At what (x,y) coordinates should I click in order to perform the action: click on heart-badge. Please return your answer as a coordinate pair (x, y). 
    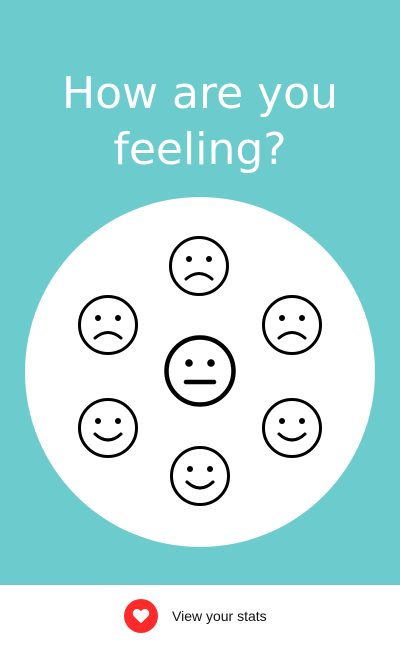
    Looking at the image, I should click on (141, 616).